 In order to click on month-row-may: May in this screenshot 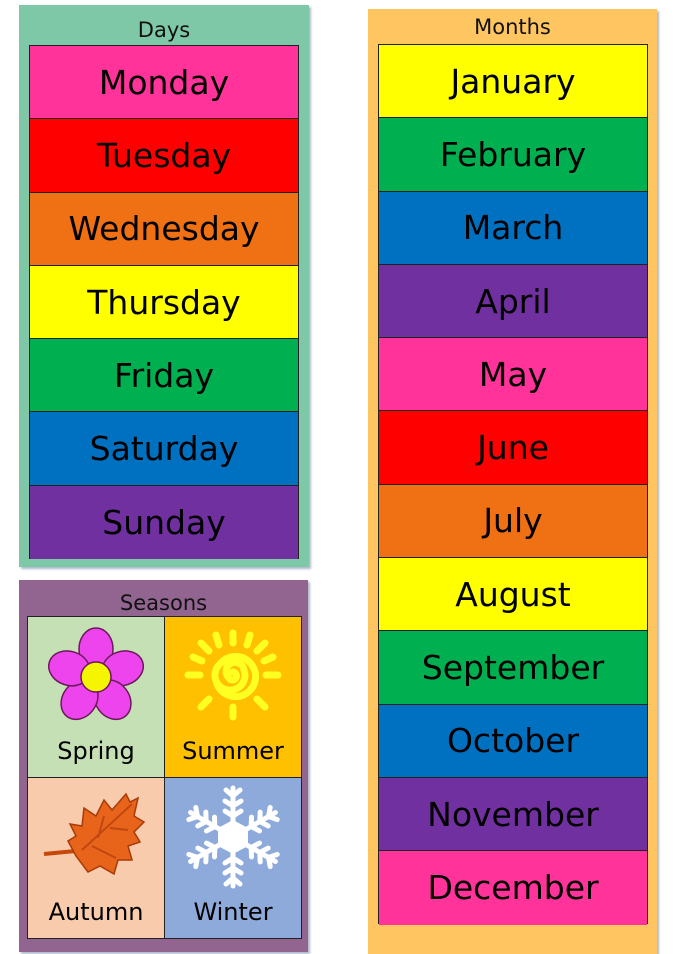, I will do `click(513, 375)`.